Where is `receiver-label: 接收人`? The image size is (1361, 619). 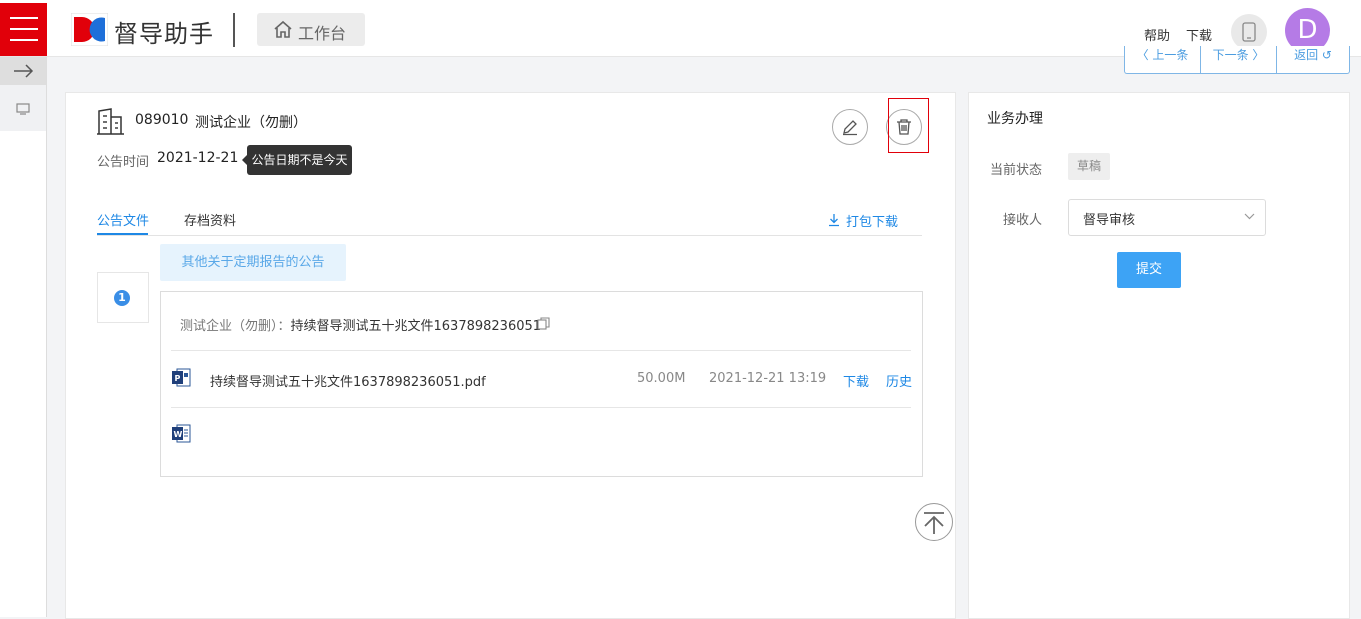
receiver-label: 接收人 is located at coordinates (1023, 220).